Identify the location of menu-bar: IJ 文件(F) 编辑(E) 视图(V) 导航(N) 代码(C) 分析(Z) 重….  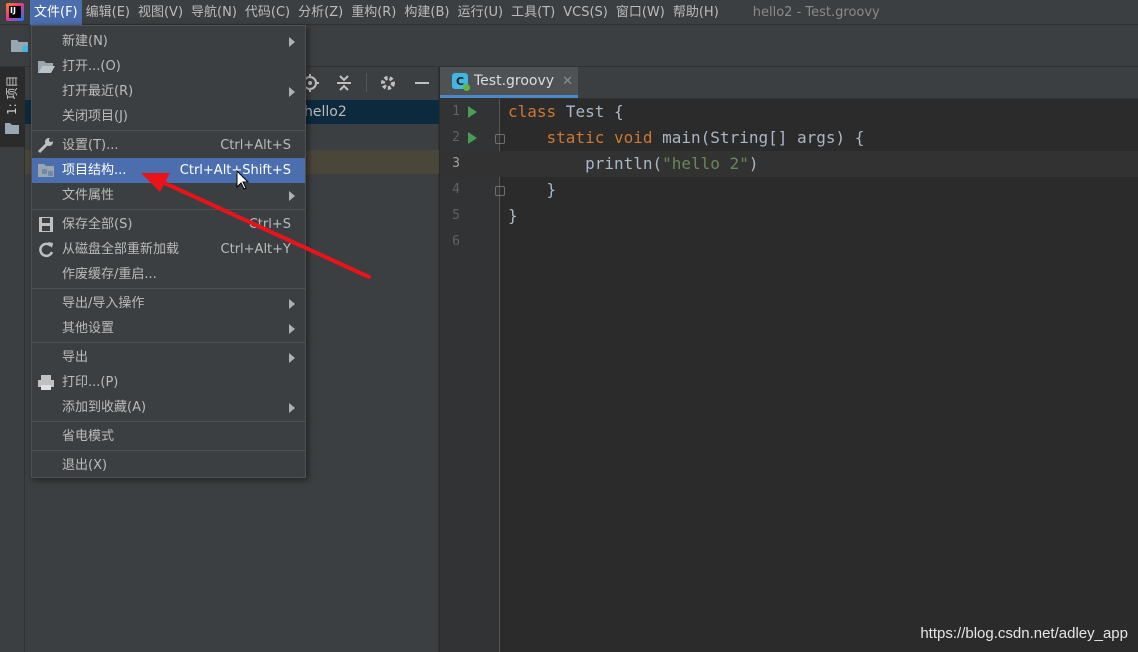
(569, 12).